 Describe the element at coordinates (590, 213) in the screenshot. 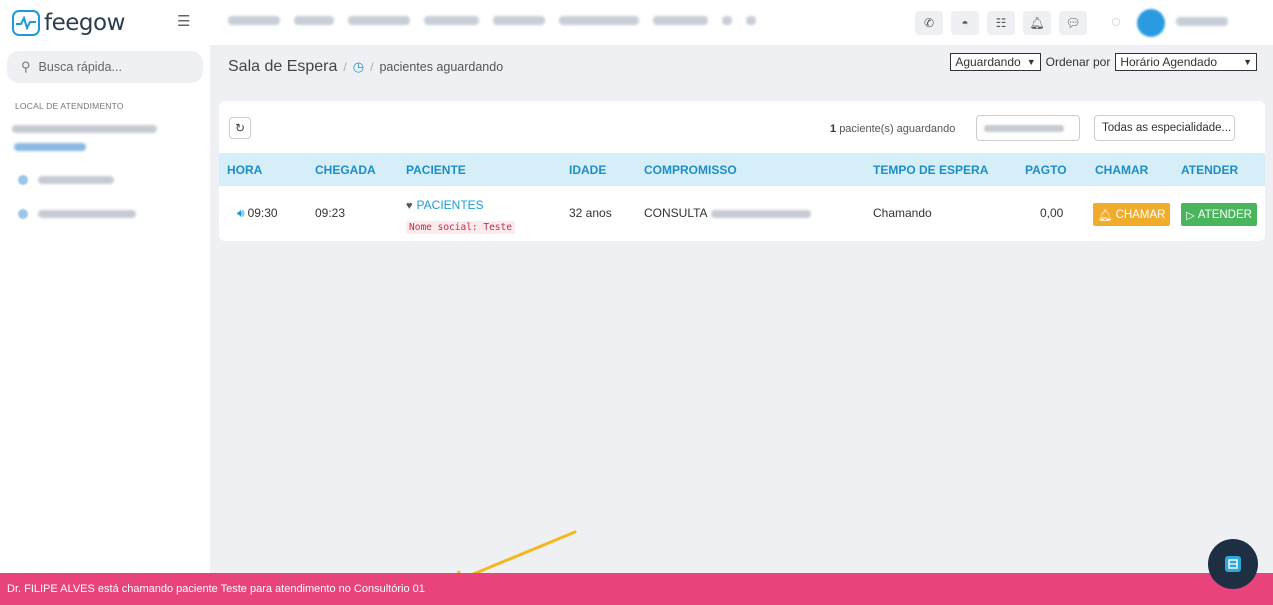

I see `idade-value: 32 anos` at that location.